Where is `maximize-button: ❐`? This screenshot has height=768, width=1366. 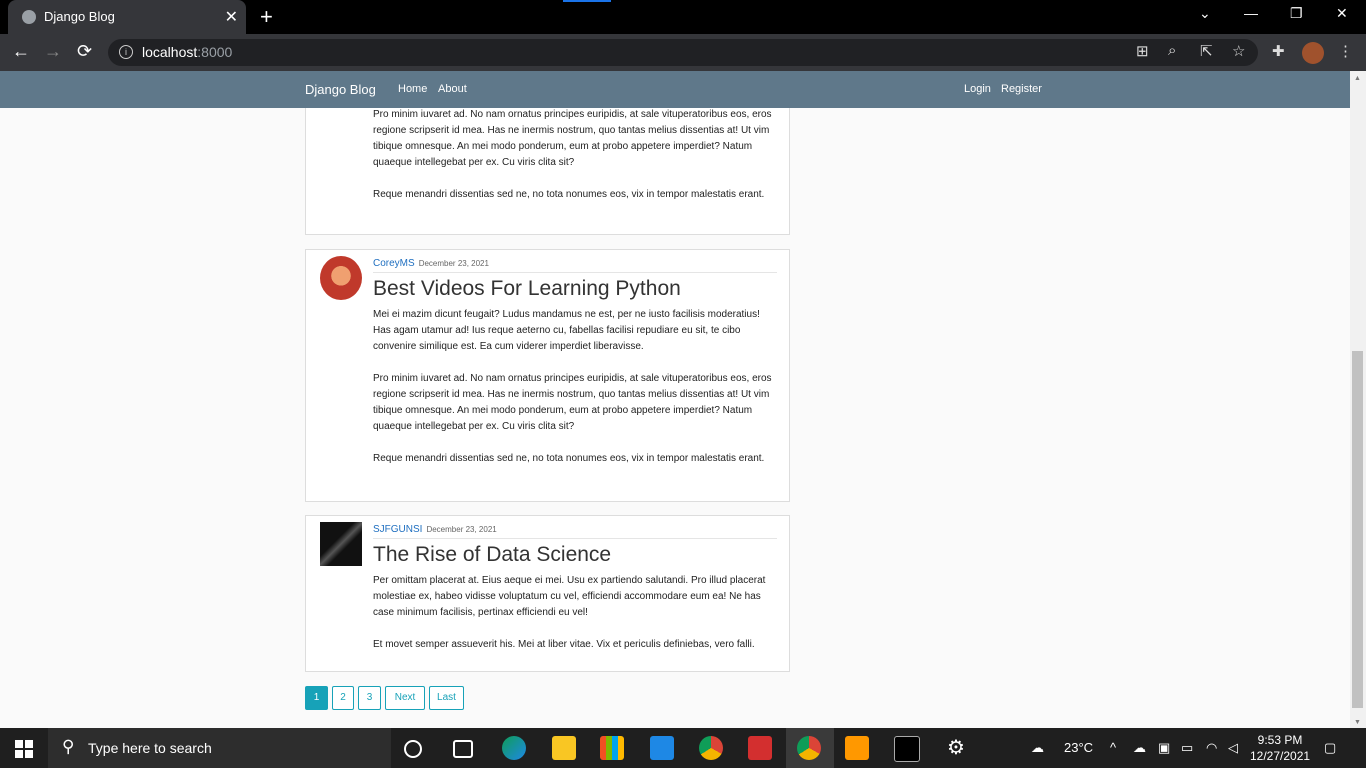 maximize-button: ❐ is located at coordinates (1296, 13).